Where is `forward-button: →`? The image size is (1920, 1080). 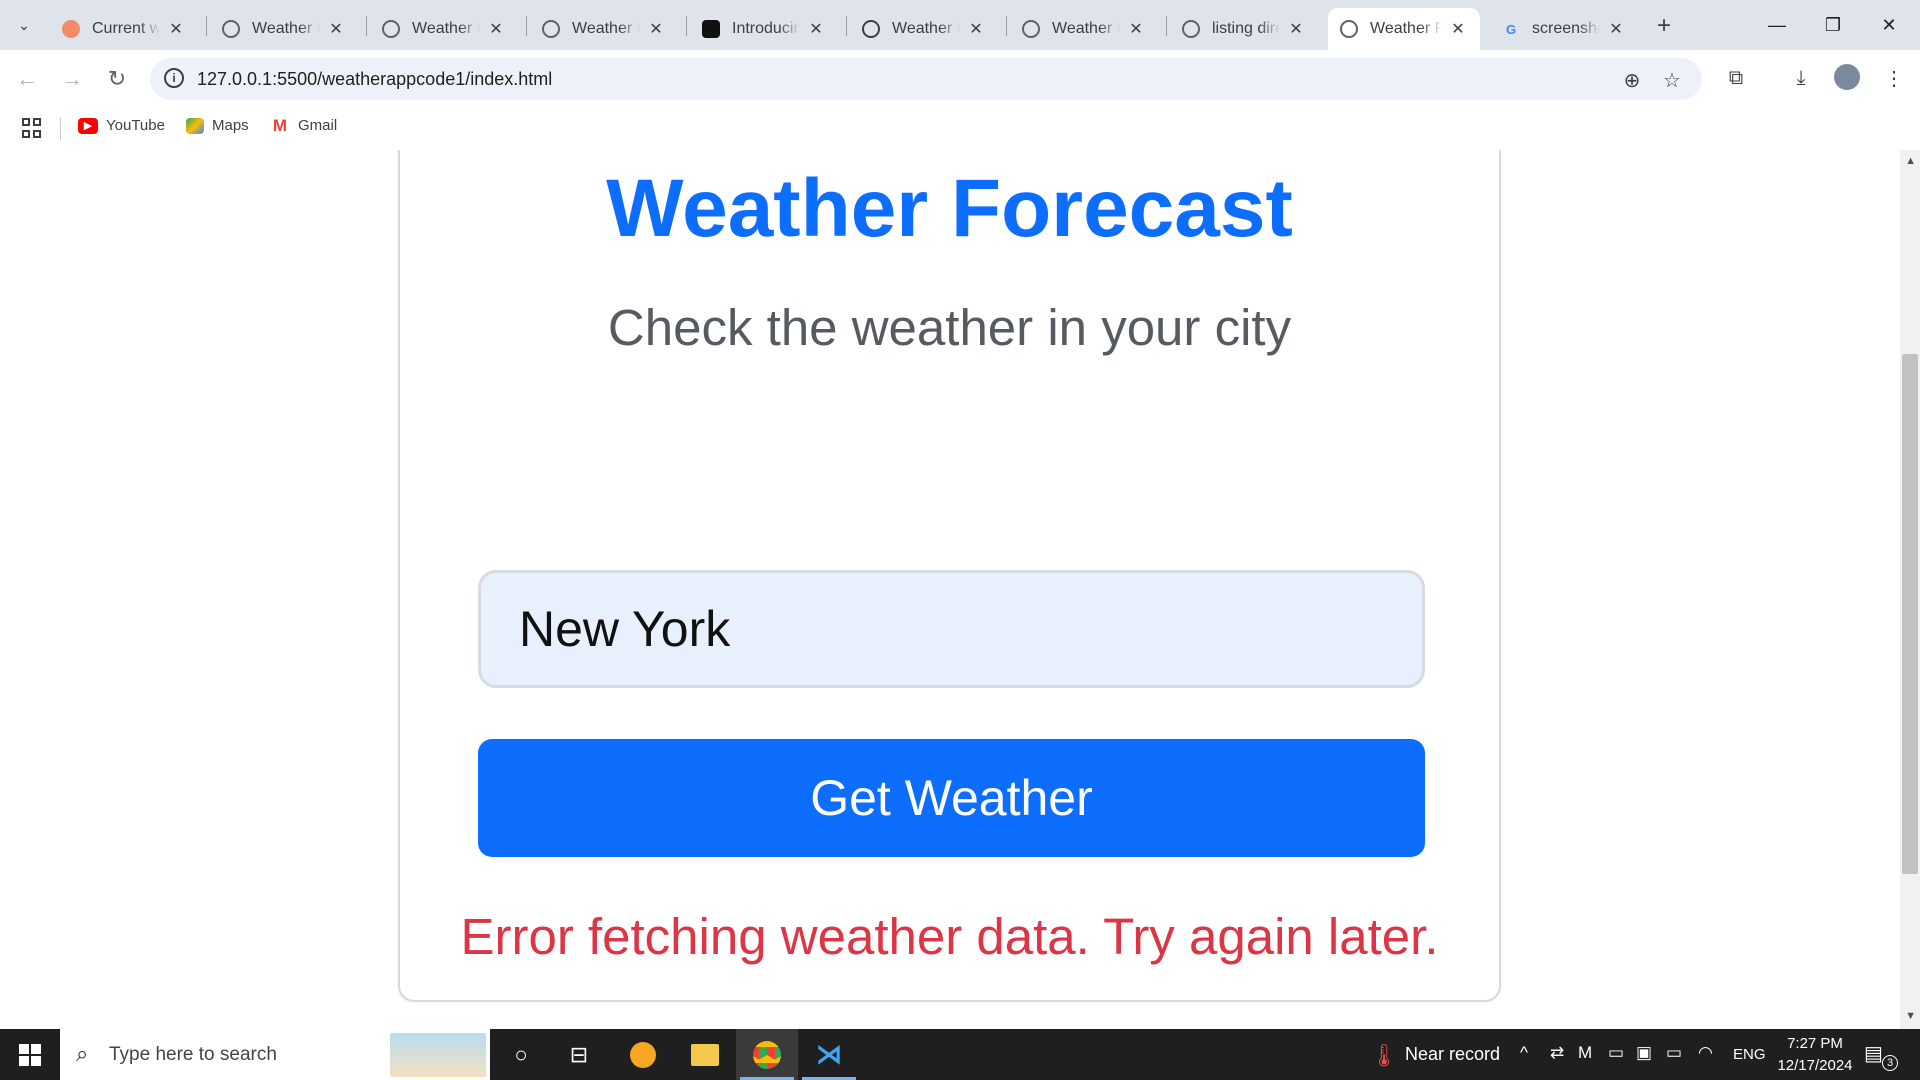 forward-button: → is located at coordinates (72, 79).